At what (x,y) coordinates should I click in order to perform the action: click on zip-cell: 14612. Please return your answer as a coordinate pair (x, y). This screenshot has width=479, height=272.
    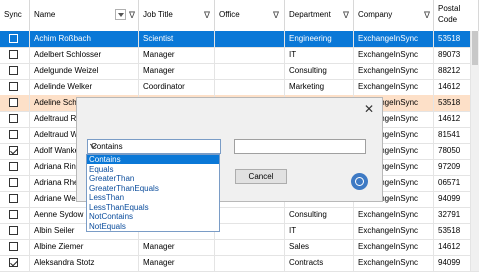
    Looking at the image, I should click on (452, 87).